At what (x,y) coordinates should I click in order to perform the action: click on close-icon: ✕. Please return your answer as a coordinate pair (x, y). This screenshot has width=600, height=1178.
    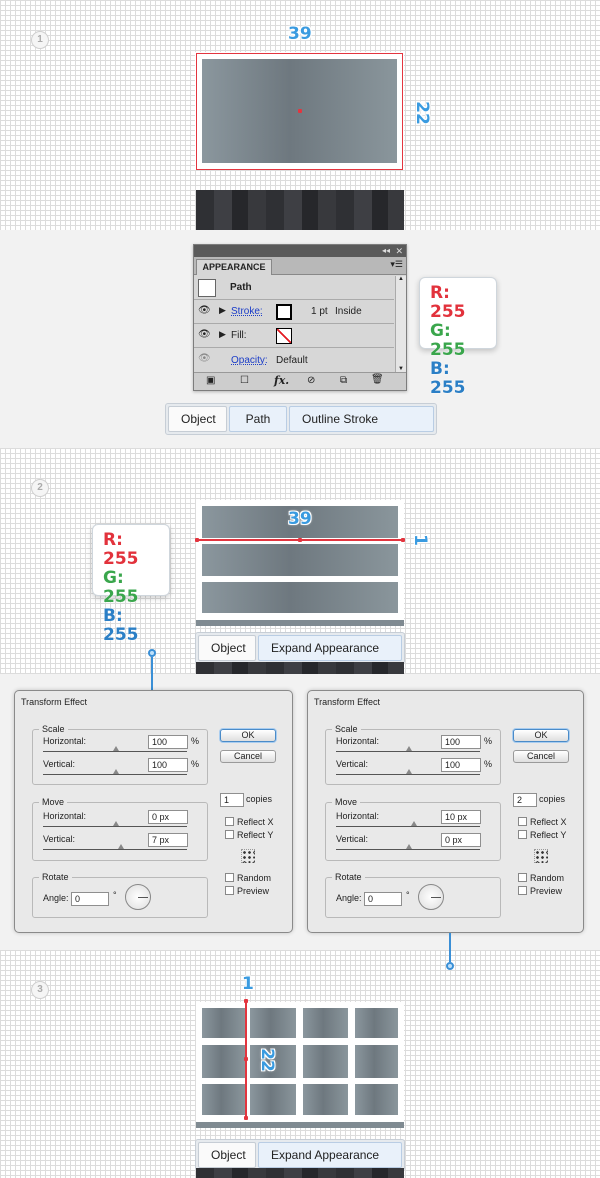
    Looking at the image, I should click on (399, 251).